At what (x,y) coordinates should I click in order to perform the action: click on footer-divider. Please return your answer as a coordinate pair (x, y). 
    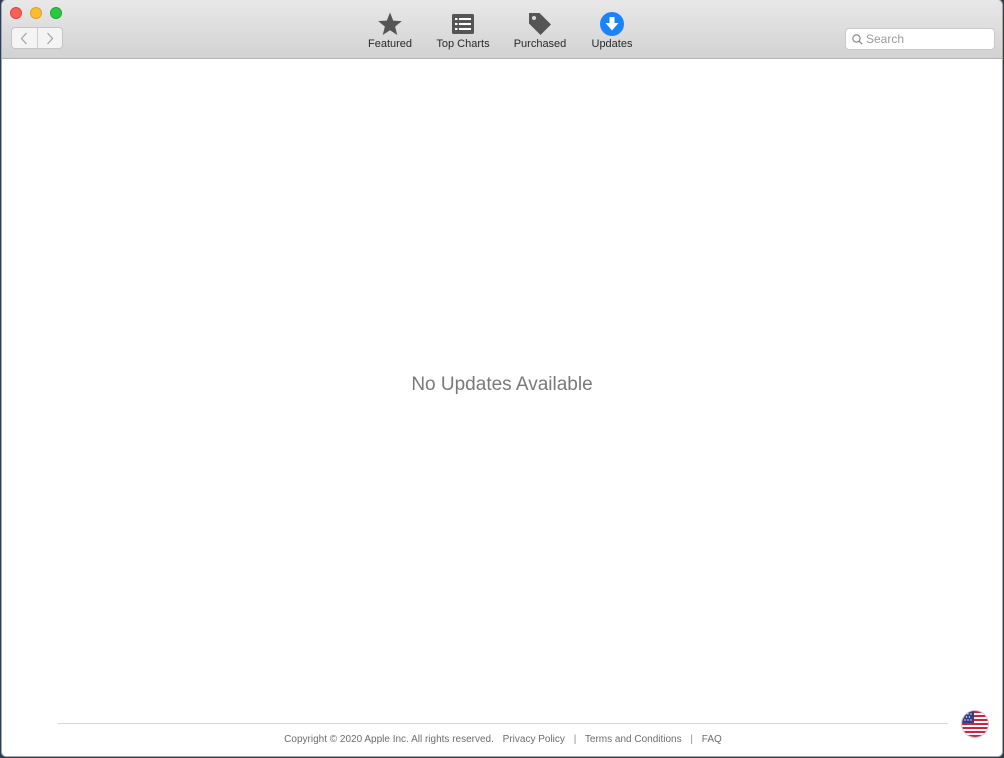
    Looking at the image, I should click on (503, 723).